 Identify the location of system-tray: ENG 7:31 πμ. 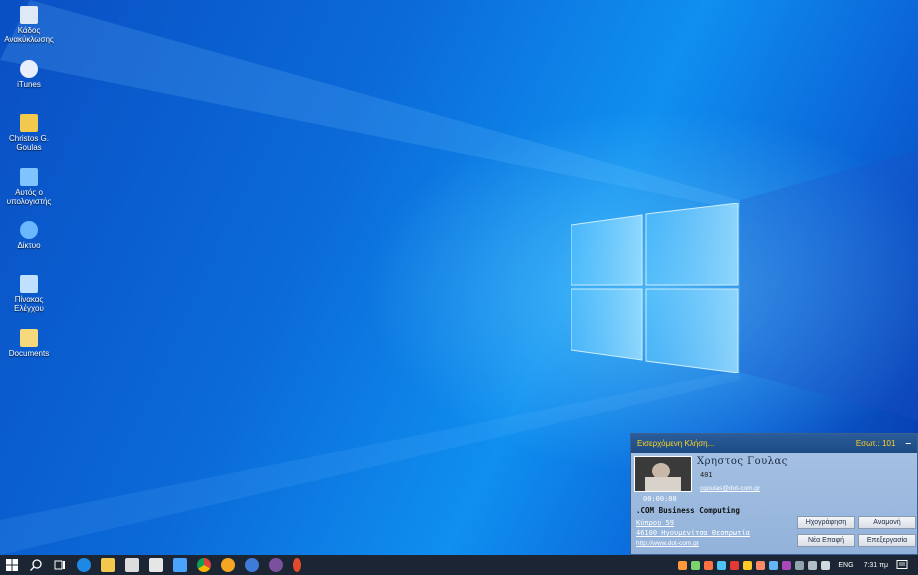
(797, 565).